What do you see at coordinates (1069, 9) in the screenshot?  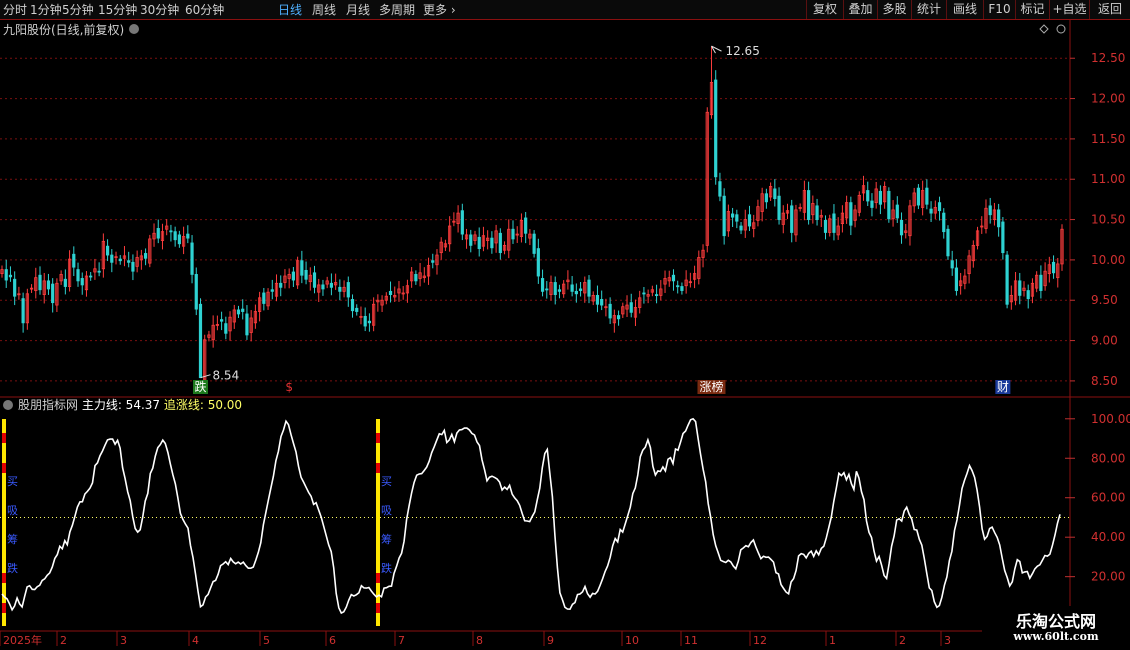 I see `toolbar-btn-7: +自选` at bounding box center [1069, 9].